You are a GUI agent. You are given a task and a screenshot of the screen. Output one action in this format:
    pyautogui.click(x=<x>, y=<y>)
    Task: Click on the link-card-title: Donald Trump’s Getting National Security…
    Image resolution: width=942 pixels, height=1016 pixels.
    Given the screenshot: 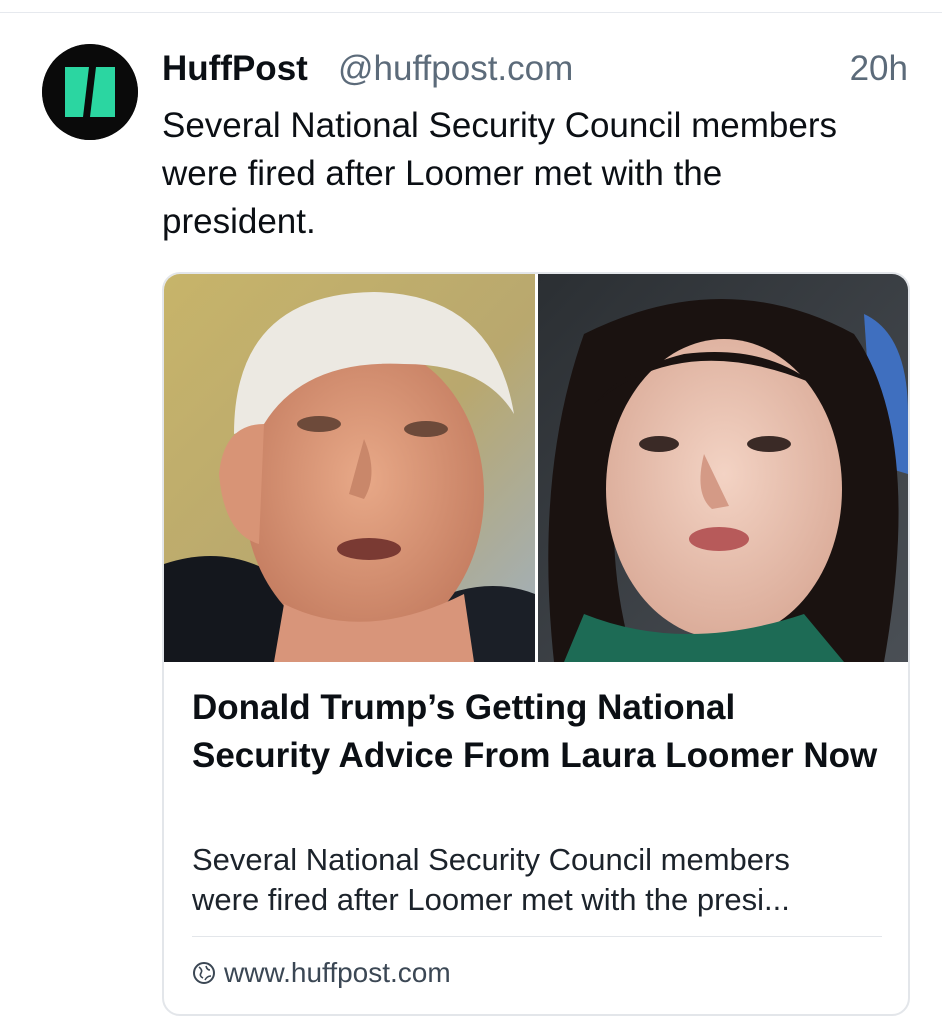 What is the action you would take?
    pyautogui.click(x=537, y=732)
    